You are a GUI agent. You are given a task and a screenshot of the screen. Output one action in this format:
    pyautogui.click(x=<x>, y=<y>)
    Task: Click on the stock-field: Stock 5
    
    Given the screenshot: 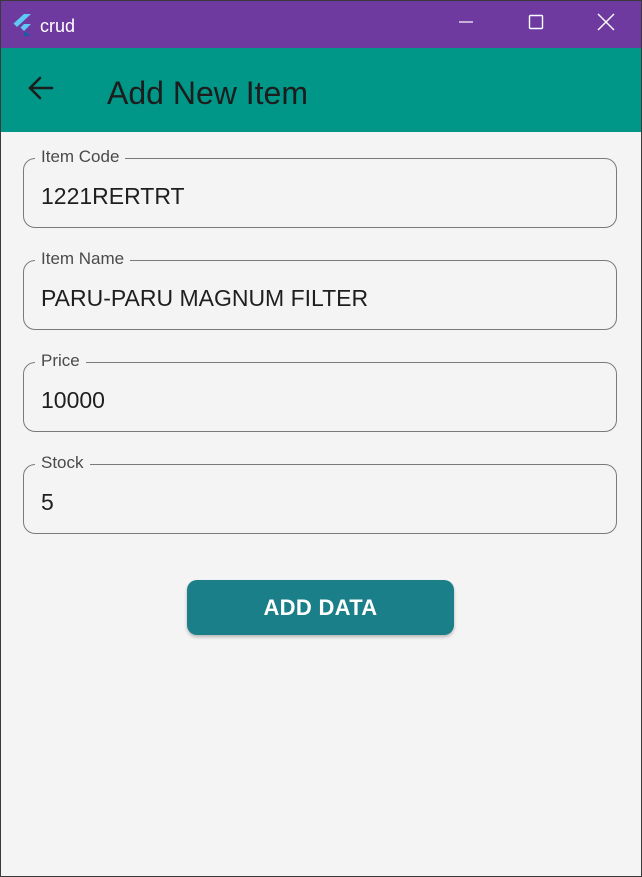 What is the action you would take?
    pyautogui.click(x=320, y=493)
    